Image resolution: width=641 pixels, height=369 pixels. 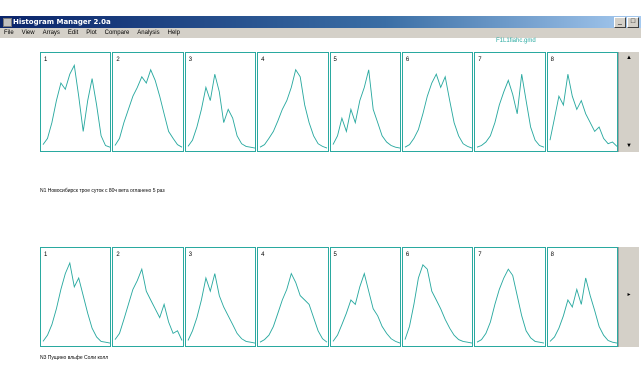 I want to click on strip-2-scrollbar: ▸, so click(x=628, y=297).